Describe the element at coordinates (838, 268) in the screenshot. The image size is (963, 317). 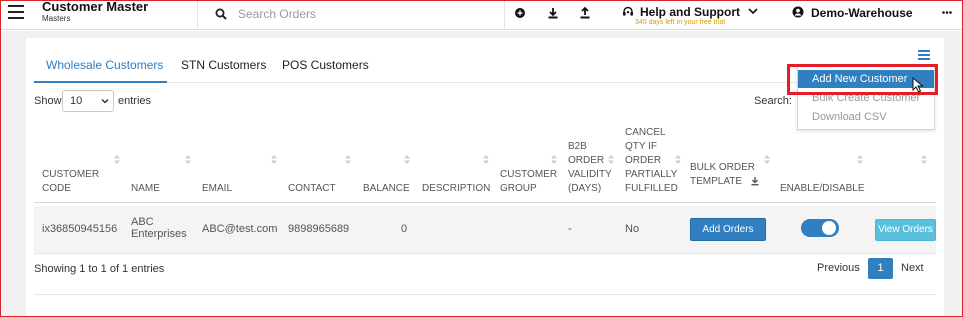
I see `pagination-previous: Previous` at that location.